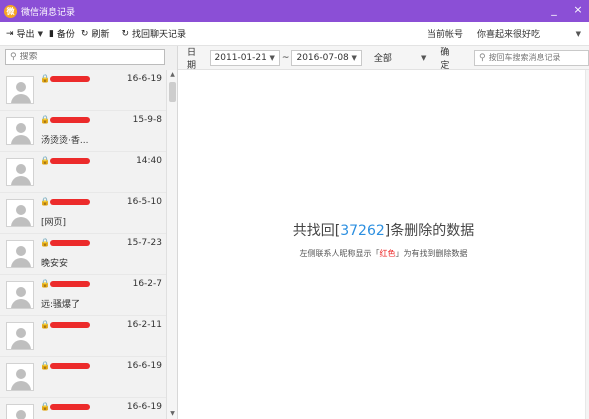 This screenshot has width=589, height=419. What do you see at coordinates (566, 10) in the screenshot?
I see `window-controls: _ ×` at bounding box center [566, 10].